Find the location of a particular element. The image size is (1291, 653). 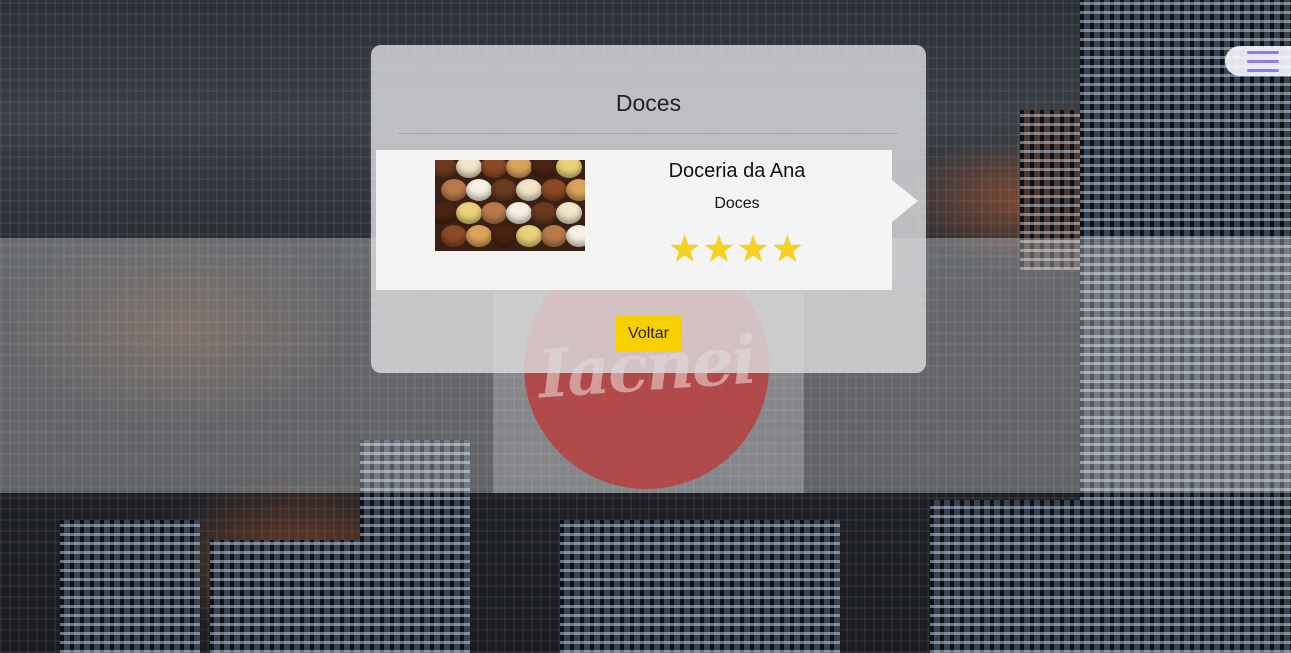

store-name: Doceria da Ana is located at coordinates (737, 171).